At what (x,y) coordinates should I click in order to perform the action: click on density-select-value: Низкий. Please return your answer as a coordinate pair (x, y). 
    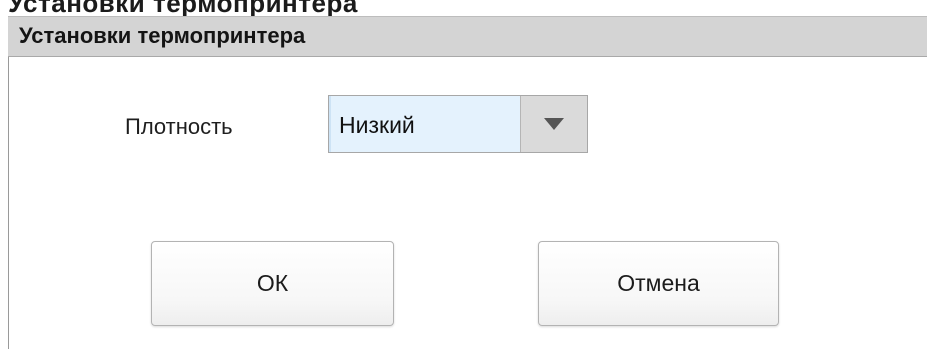
    Looking at the image, I should click on (377, 125).